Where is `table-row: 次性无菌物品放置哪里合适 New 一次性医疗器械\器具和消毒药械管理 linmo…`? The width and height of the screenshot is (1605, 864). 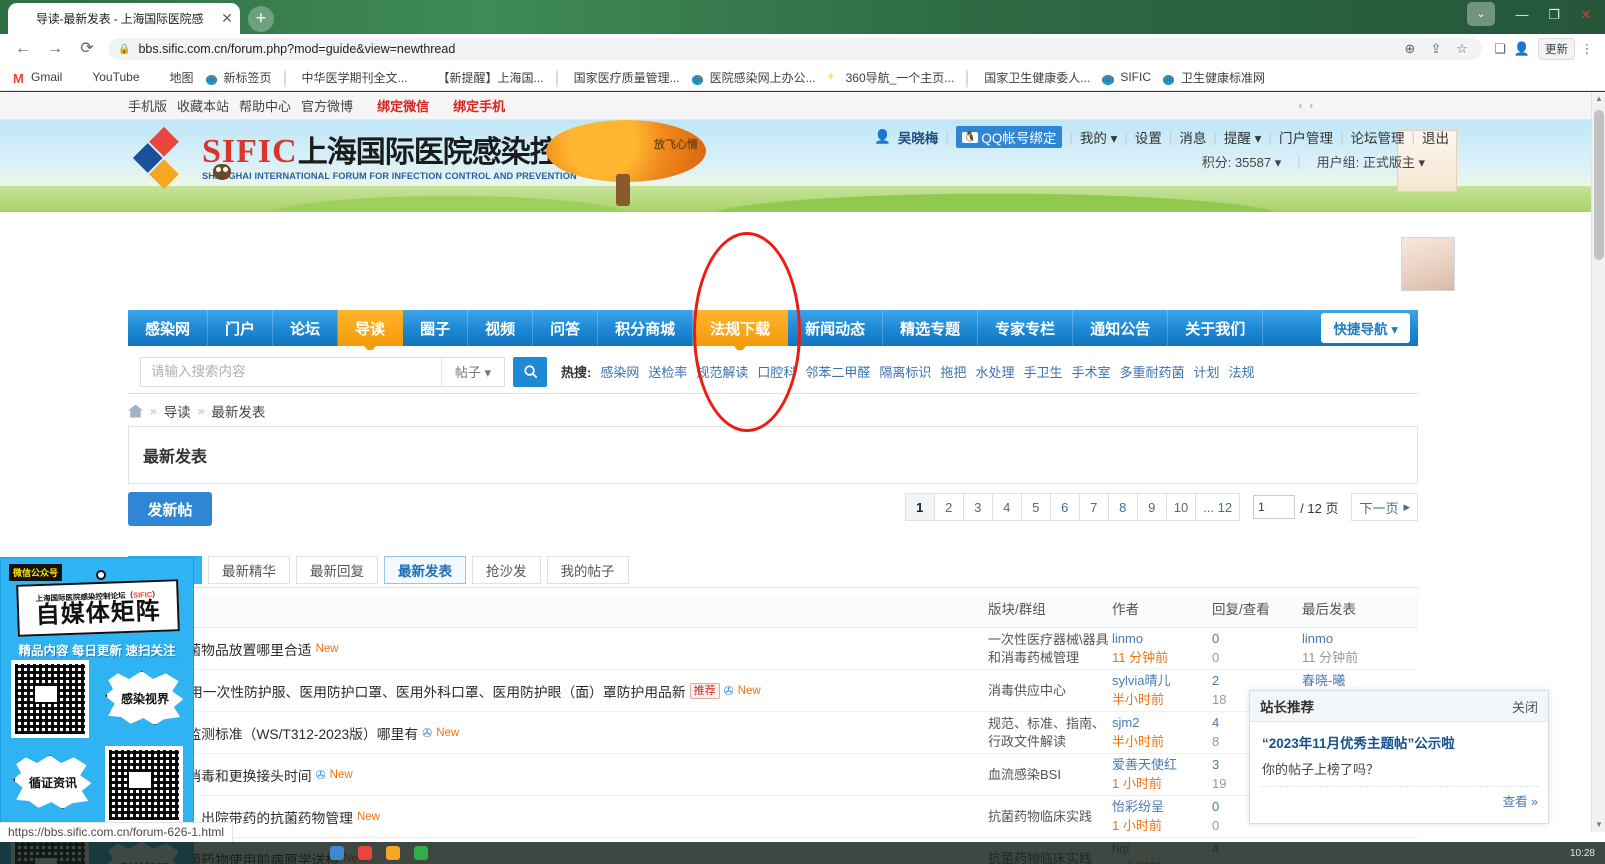
table-row: 次性无菌物品放置哪里合适 New 一次性医疗器械\器具和消毒药械管理 linmo… is located at coordinates (773, 649).